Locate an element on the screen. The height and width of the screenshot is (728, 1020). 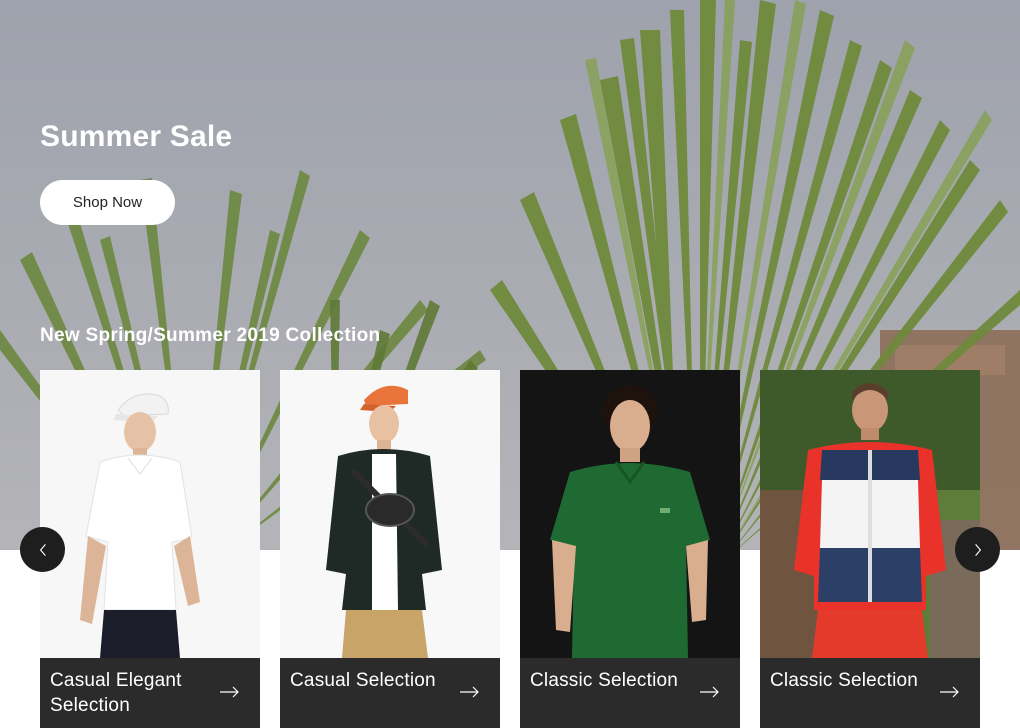
card-label-bar: Casual Elegant Selection is located at coordinates (150, 693).